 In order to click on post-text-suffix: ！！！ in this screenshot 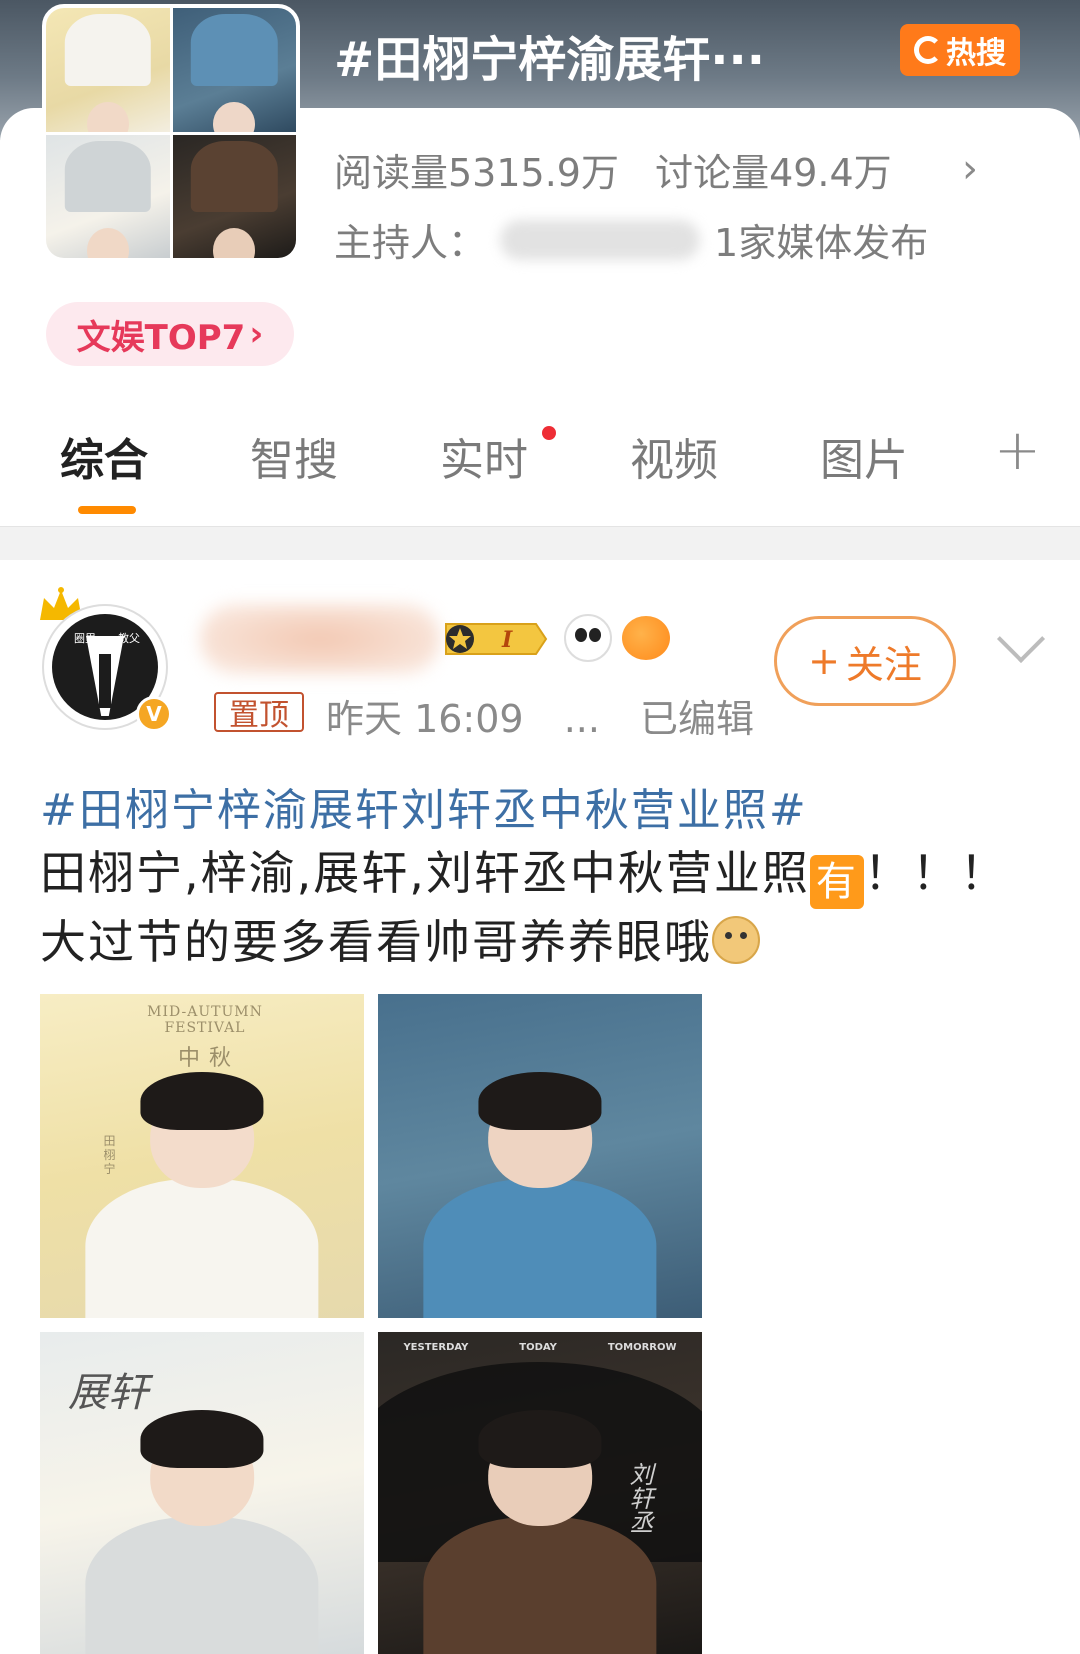, I will do `click(935, 873)`.